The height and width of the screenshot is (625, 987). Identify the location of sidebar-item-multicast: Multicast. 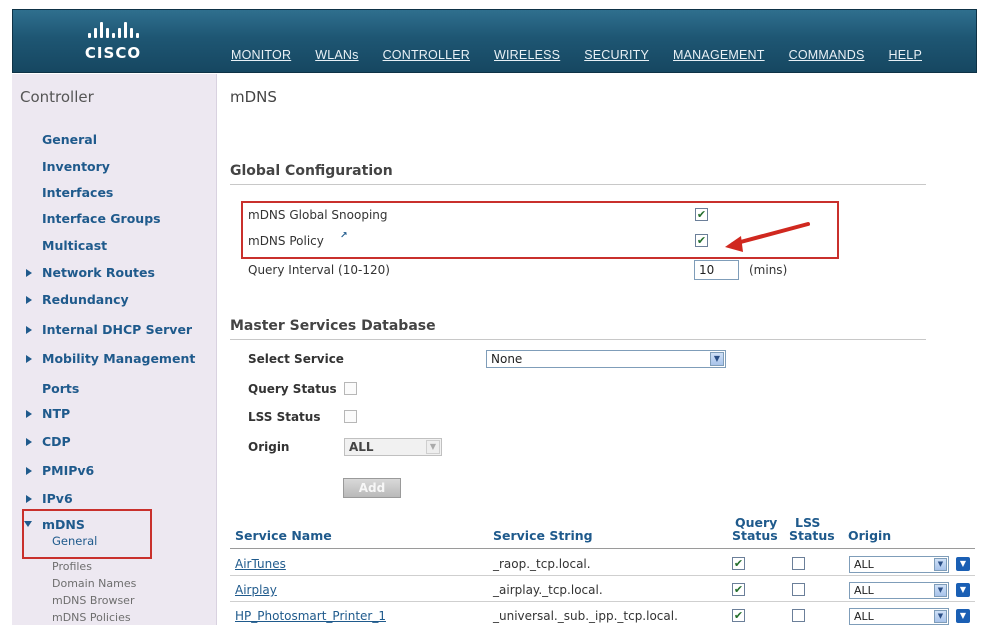
(74, 245).